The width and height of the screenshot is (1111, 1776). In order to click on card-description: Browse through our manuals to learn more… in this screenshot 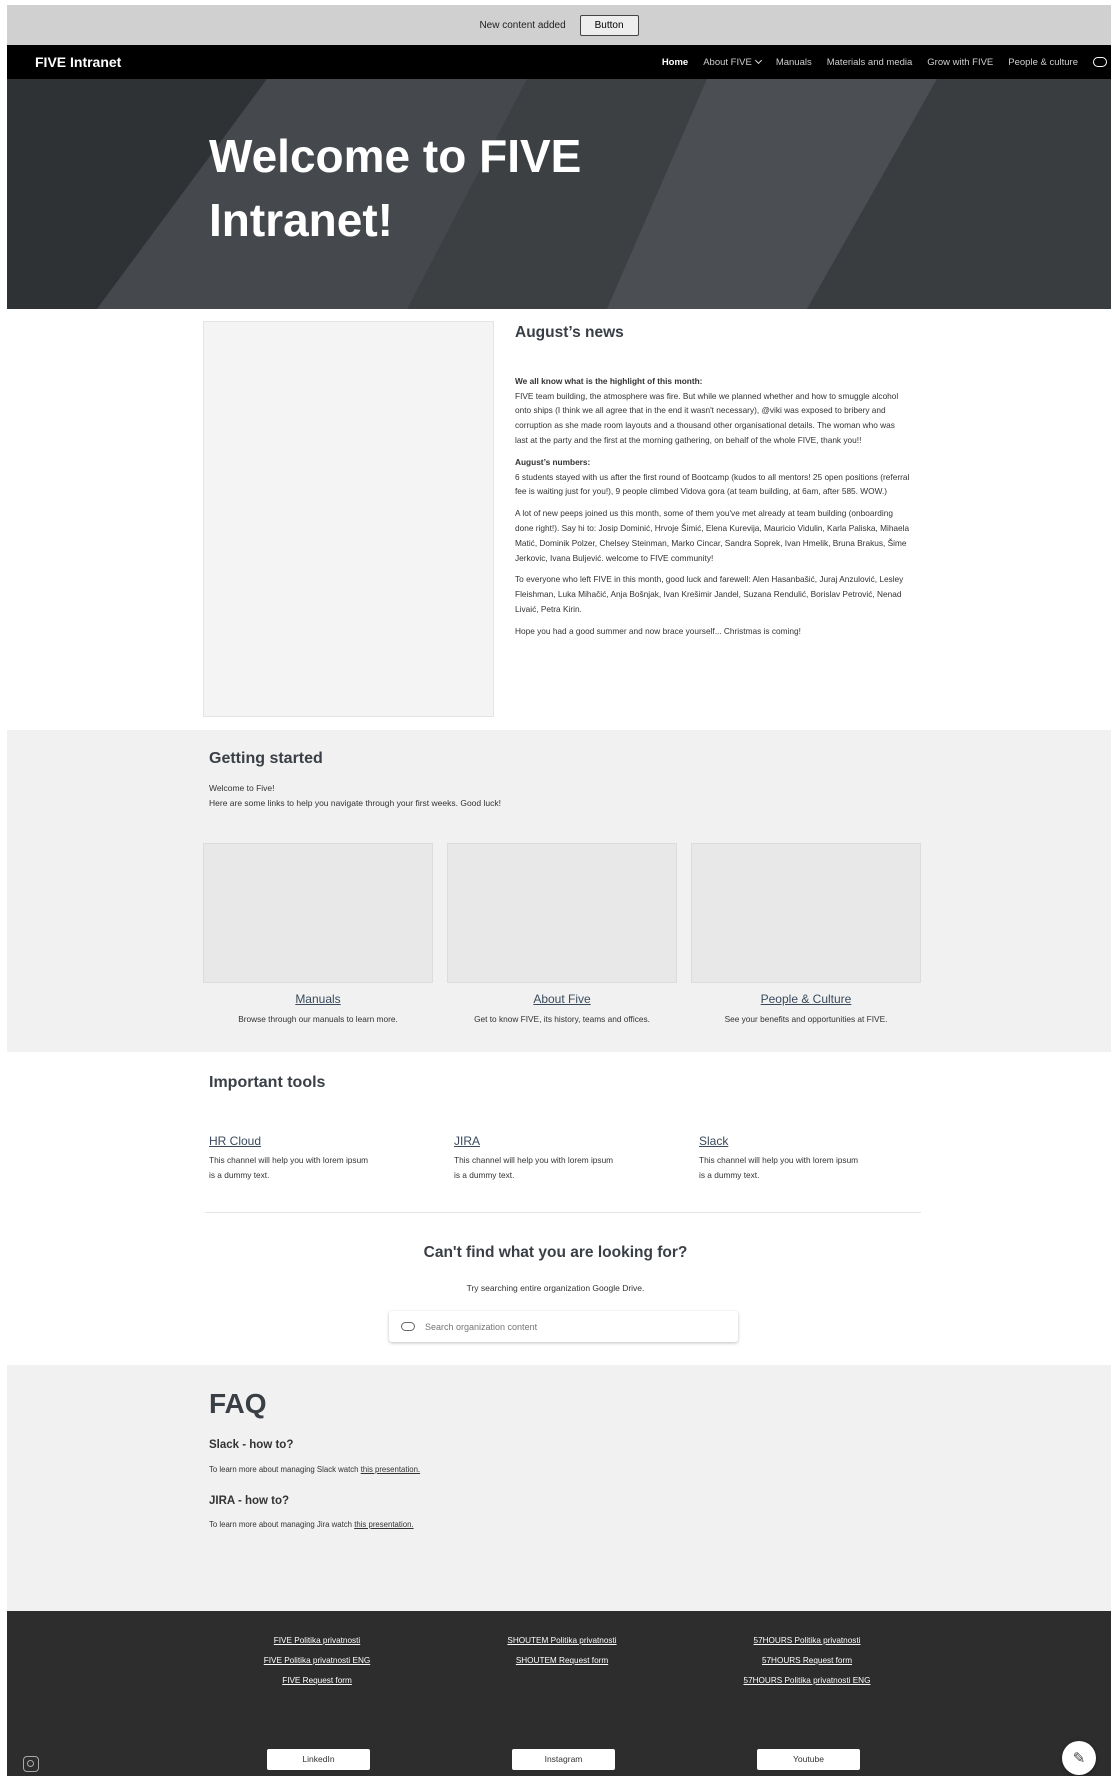, I will do `click(318, 1019)`.